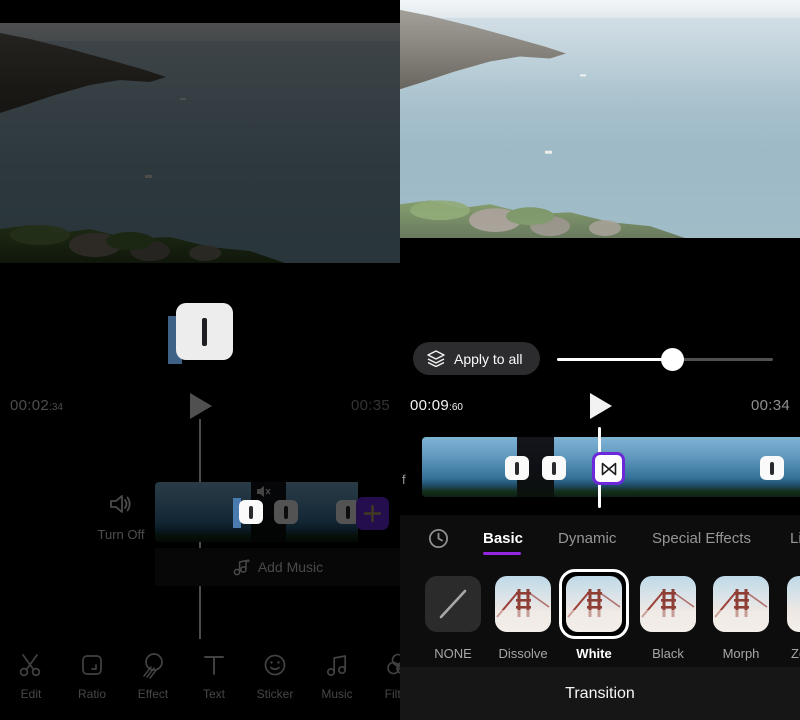 The height and width of the screenshot is (720, 800). I want to click on apply-to-all-label: Apply to all, so click(488, 358).